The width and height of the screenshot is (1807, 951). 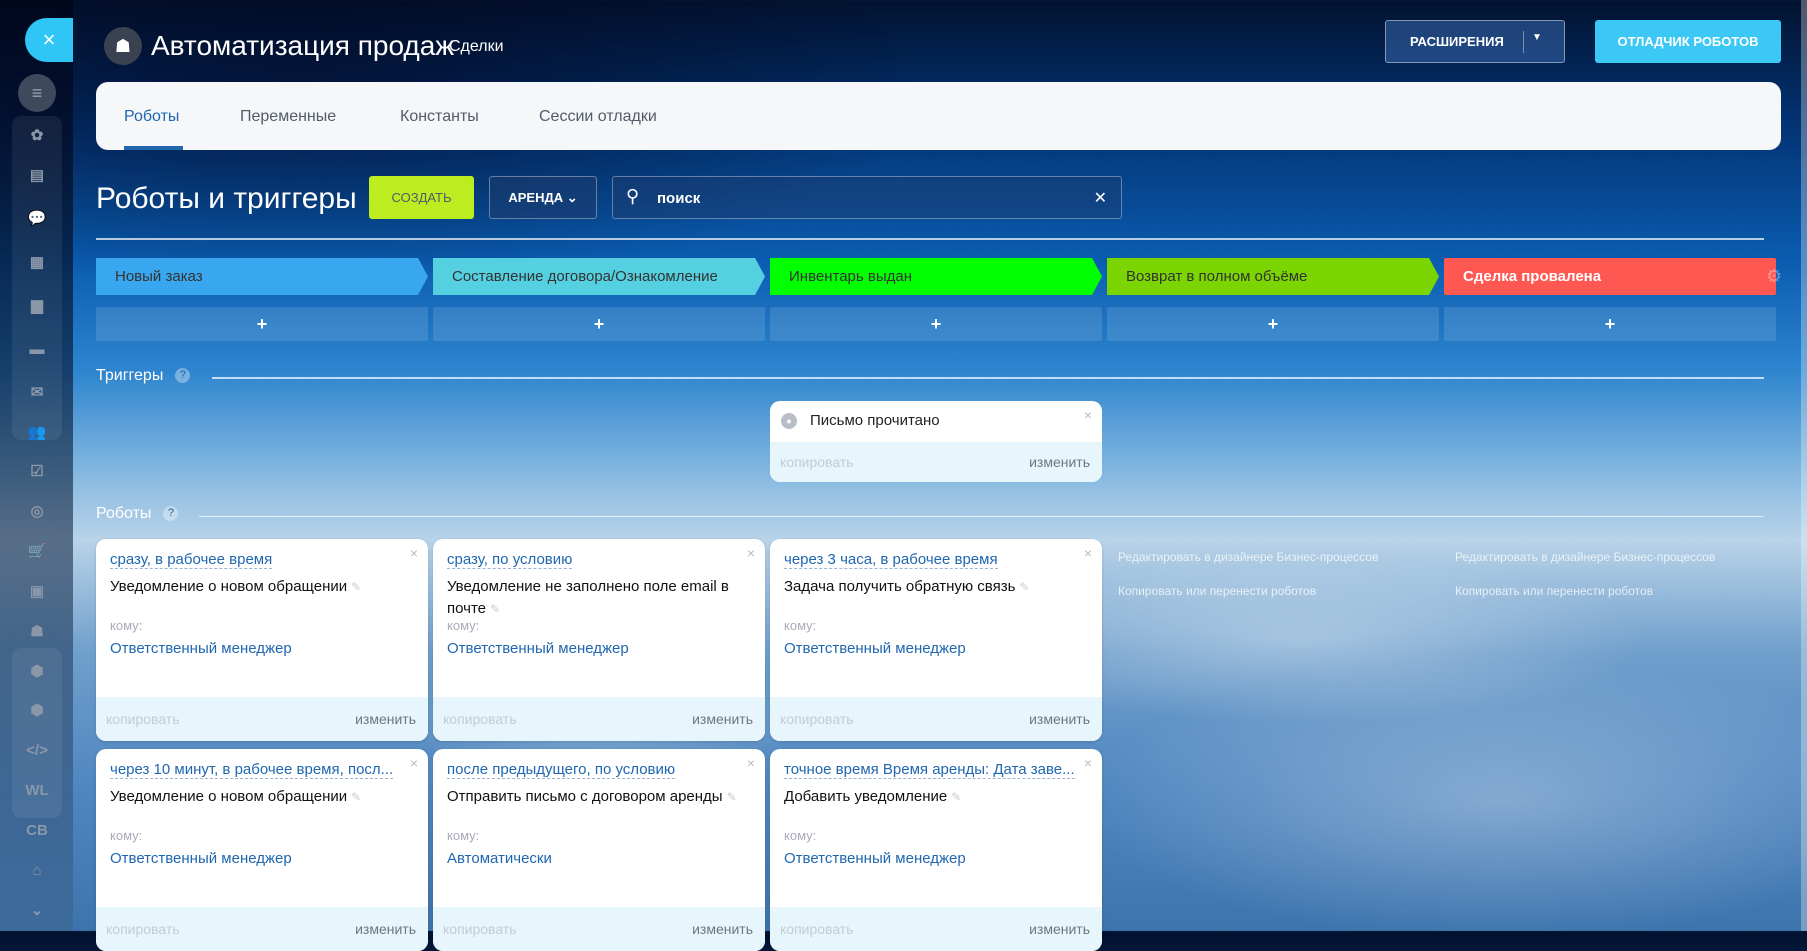 I want to click on scrollbar, so click(x=1804, y=465).